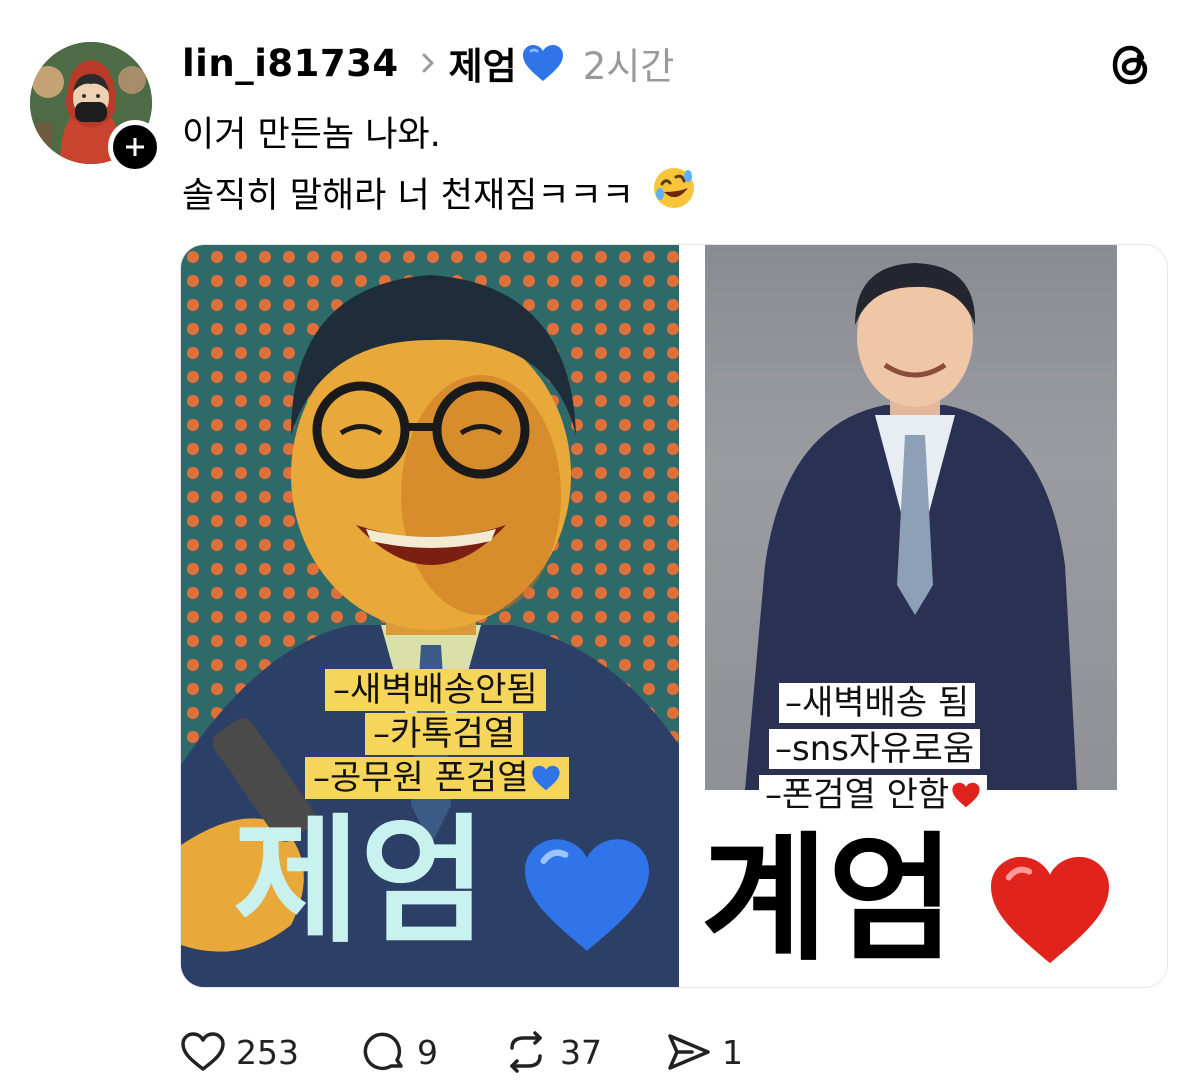 The height and width of the screenshot is (1084, 1200). Describe the element at coordinates (290, 63) in the screenshot. I see `username: lin_i81734` at that location.